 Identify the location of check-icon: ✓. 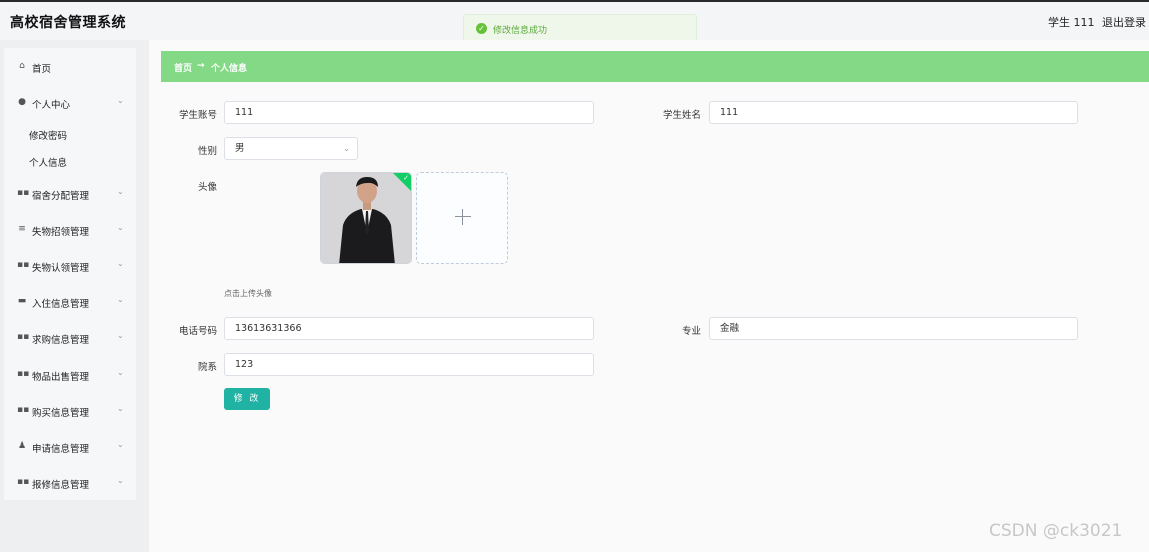
(406, 178).